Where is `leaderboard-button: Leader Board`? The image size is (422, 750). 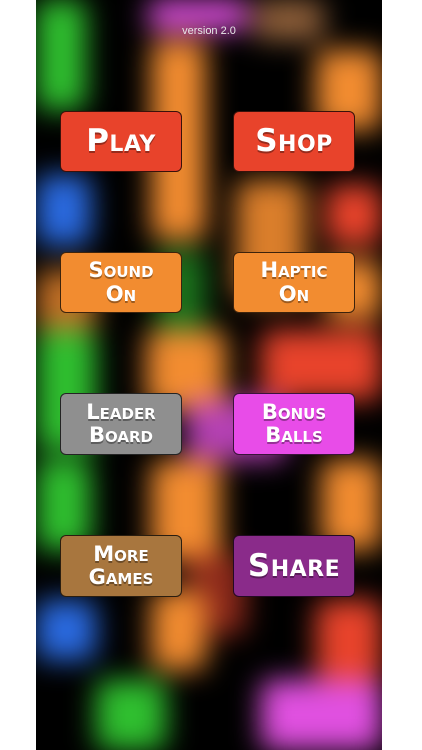
leaderboard-button: Leader Board is located at coordinates (121, 424).